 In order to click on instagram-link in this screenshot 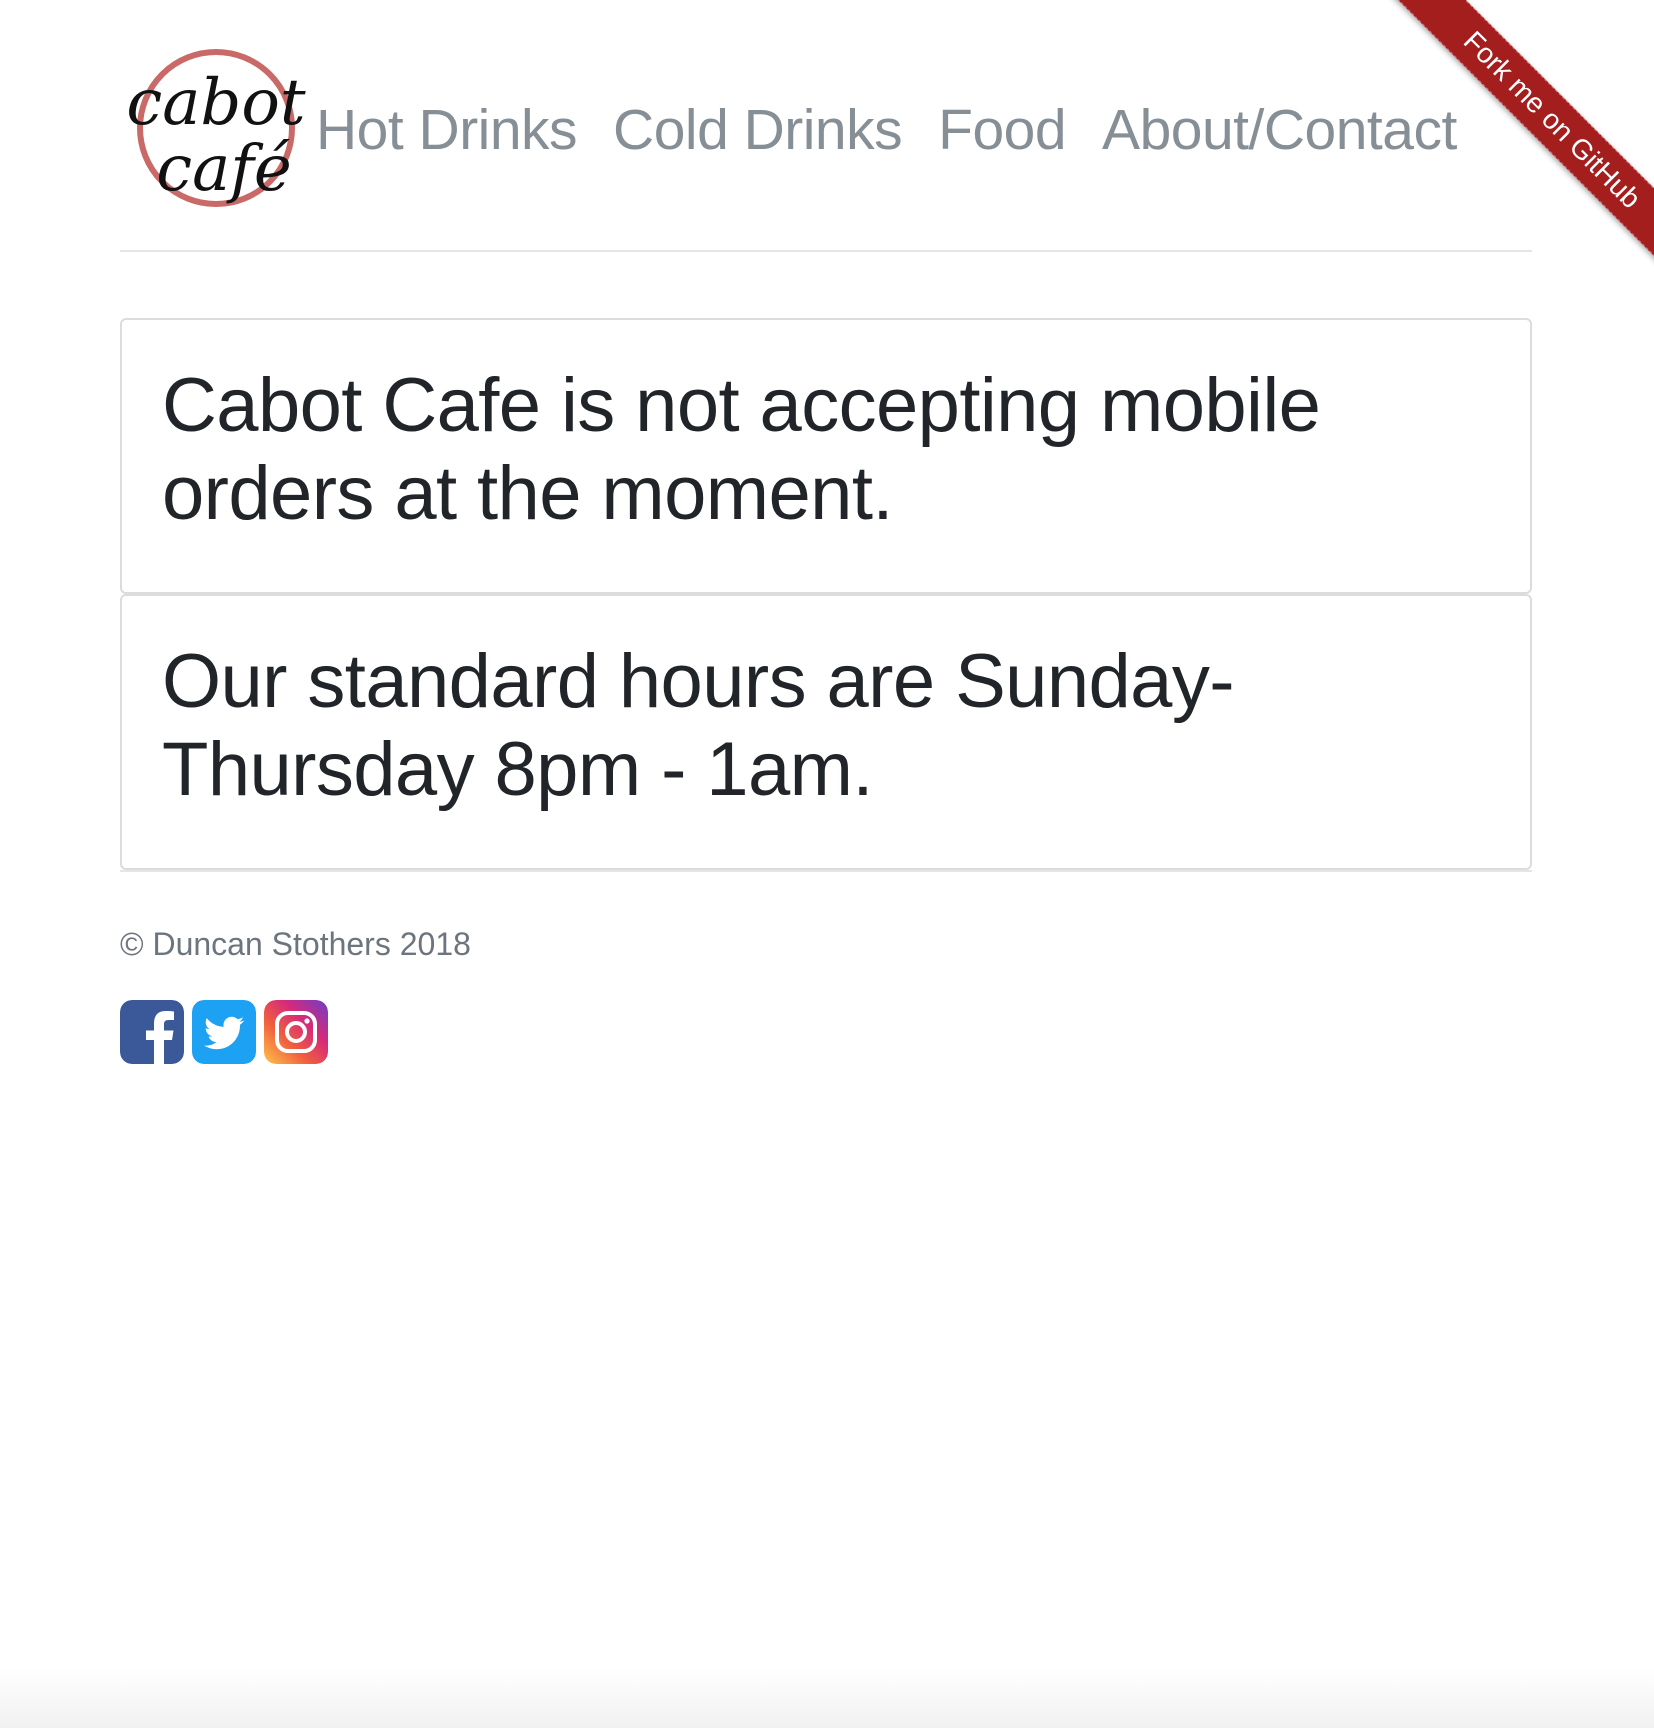, I will do `click(296, 1032)`.